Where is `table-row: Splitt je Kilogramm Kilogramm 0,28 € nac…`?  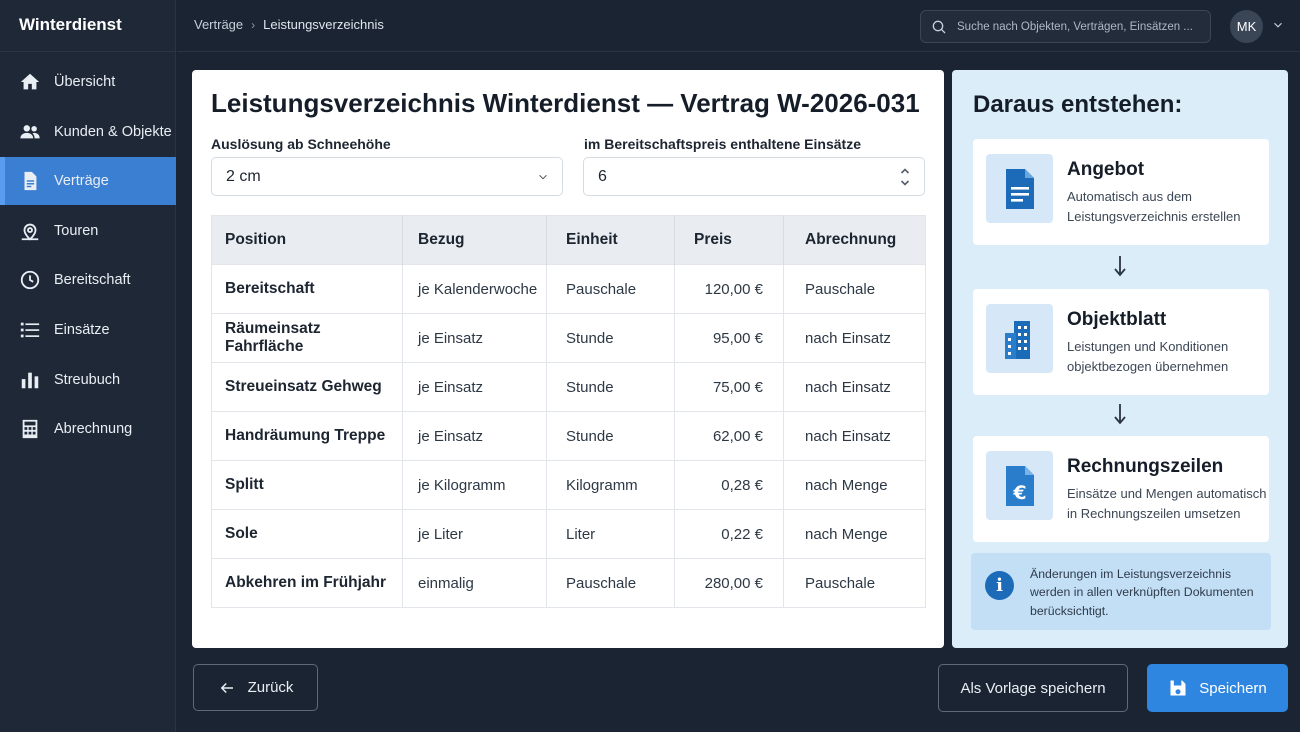
table-row: Splitt je Kilogramm Kilogramm 0,28 € nac… is located at coordinates (568, 485).